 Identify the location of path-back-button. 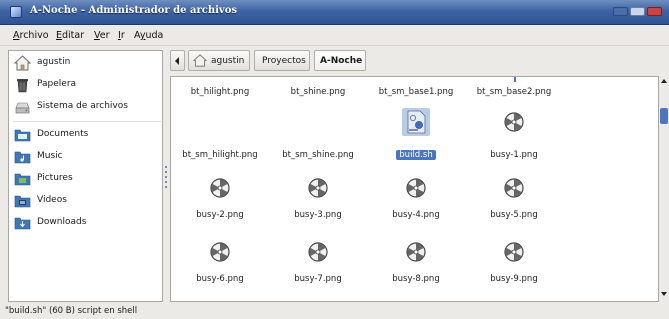
(177, 60).